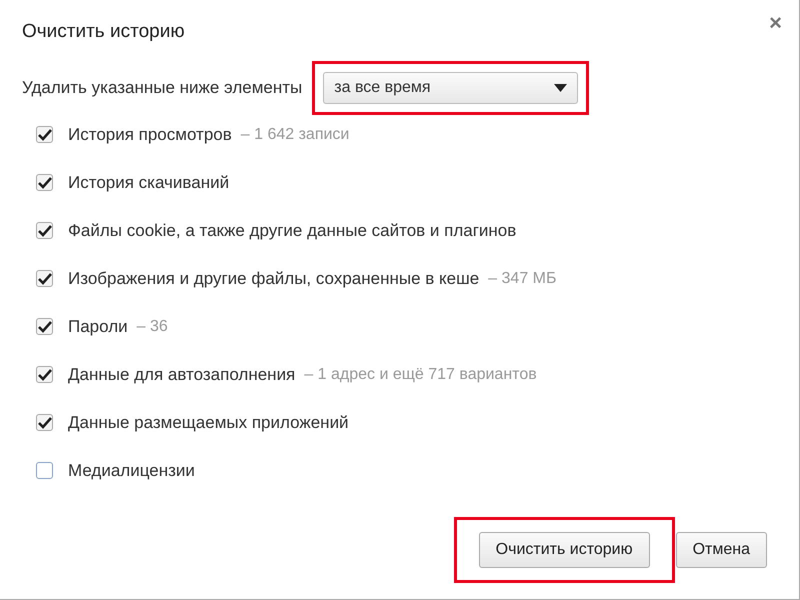 The height and width of the screenshot is (600, 800). I want to click on item-detail: – 347 МБ, so click(522, 278).